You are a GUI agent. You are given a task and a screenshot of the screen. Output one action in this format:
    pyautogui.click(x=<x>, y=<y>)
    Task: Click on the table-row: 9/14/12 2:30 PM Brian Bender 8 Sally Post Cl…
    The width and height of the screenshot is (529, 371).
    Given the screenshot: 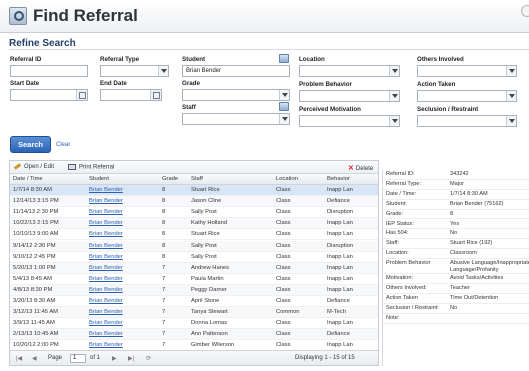 What is the action you would take?
    pyautogui.click(x=194, y=246)
    